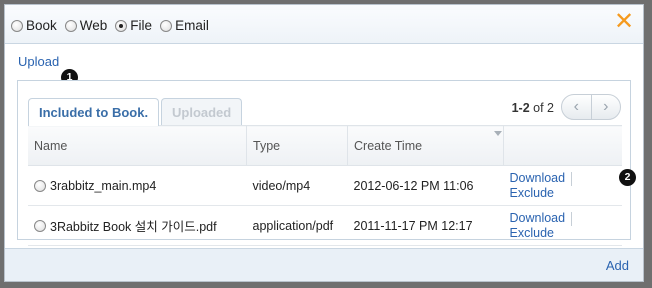 The height and width of the screenshot is (288, 652). Describe the element at coordinates (137, 145) in the screenshot. I see `column-header-name: Name` at that location.